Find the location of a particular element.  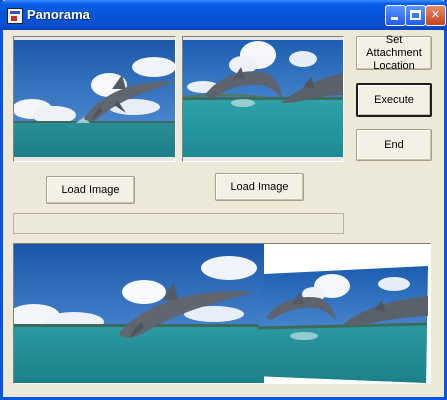

end-label: End is located at coordinates (394, 144).